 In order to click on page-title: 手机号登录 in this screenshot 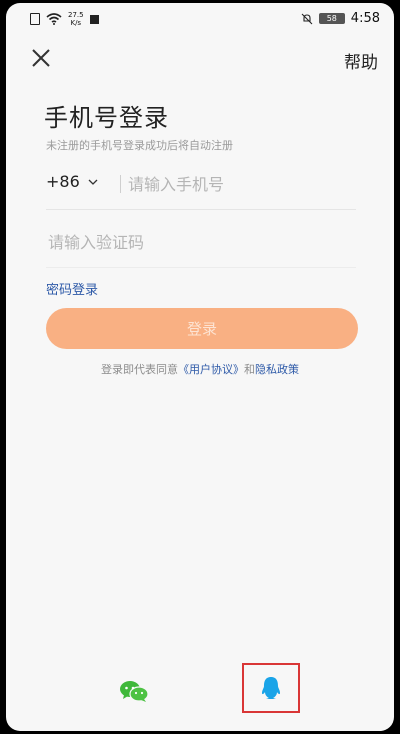, I will do `click(106, 118)`.